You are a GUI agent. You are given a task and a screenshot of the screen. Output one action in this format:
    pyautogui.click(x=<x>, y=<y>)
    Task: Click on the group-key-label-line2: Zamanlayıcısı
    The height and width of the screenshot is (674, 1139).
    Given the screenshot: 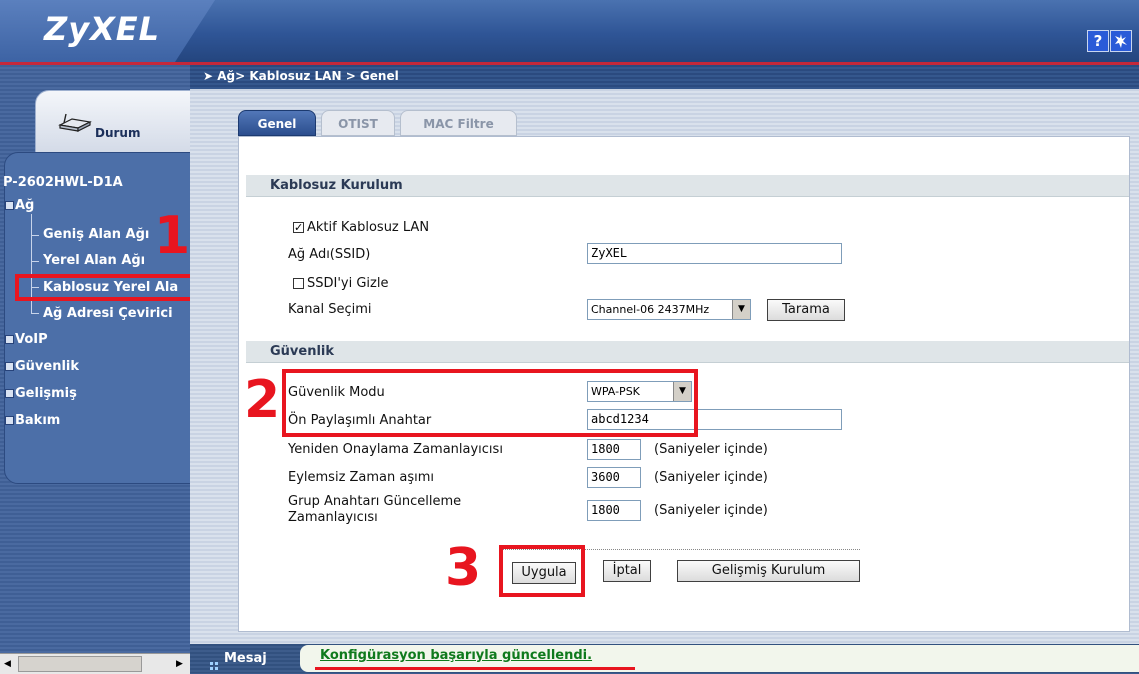 What is the action you would take?
    pyautogui.click(x=333, y=517)
    